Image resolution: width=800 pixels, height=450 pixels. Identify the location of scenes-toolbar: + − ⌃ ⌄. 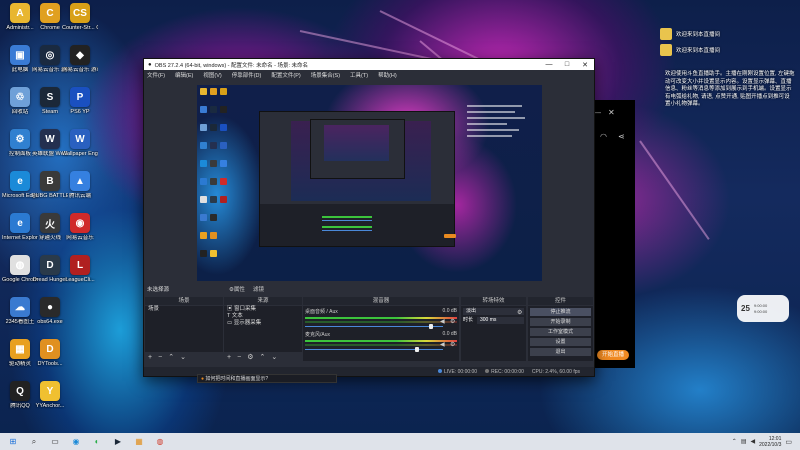
(165, 357).